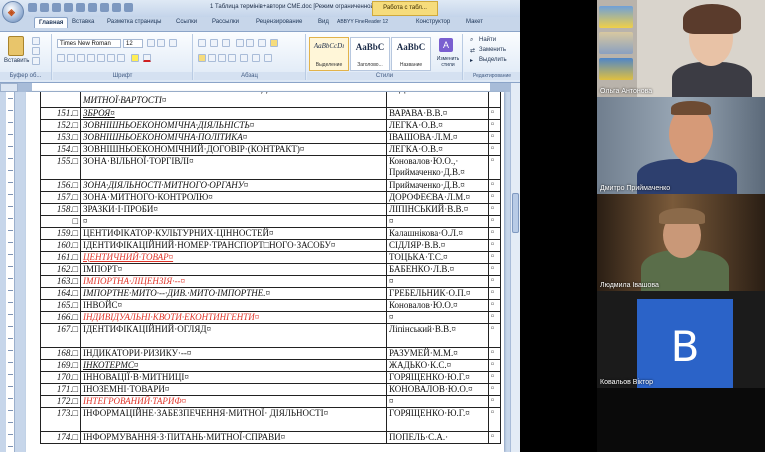  What do you see at coordinates (411, 54) in the screenshot?
I see `style-title: AaBbC Название` at bounding box center [411, 54].